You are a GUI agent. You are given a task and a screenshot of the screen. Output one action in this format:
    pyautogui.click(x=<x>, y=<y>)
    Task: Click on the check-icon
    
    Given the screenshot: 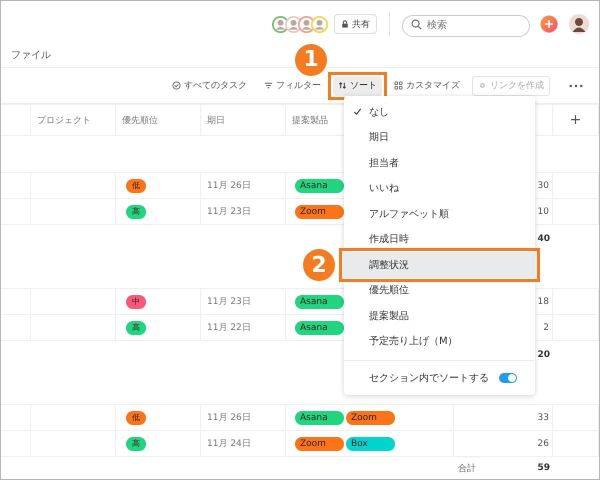 What is the action you would take?
    pyautogui.click(x=357, y=111)
    